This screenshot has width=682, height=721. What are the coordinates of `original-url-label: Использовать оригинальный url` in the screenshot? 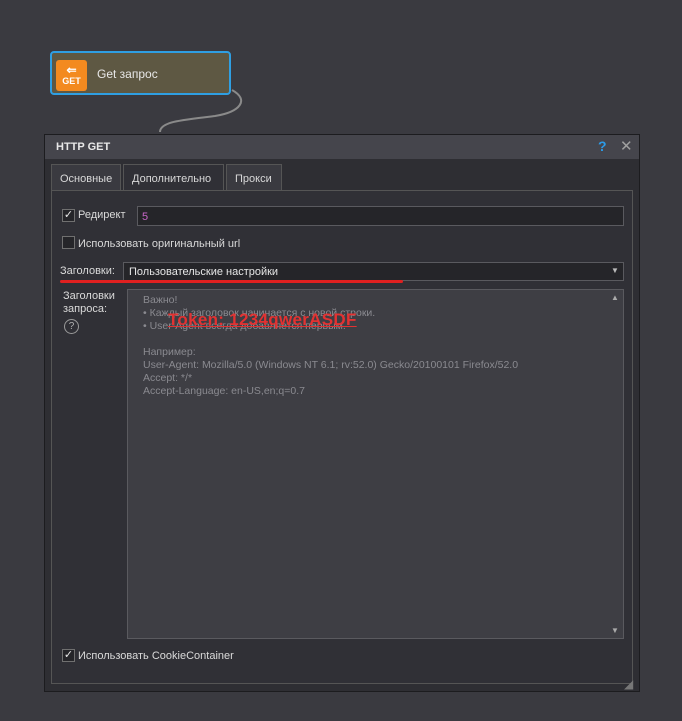 It's located at (159, 244).